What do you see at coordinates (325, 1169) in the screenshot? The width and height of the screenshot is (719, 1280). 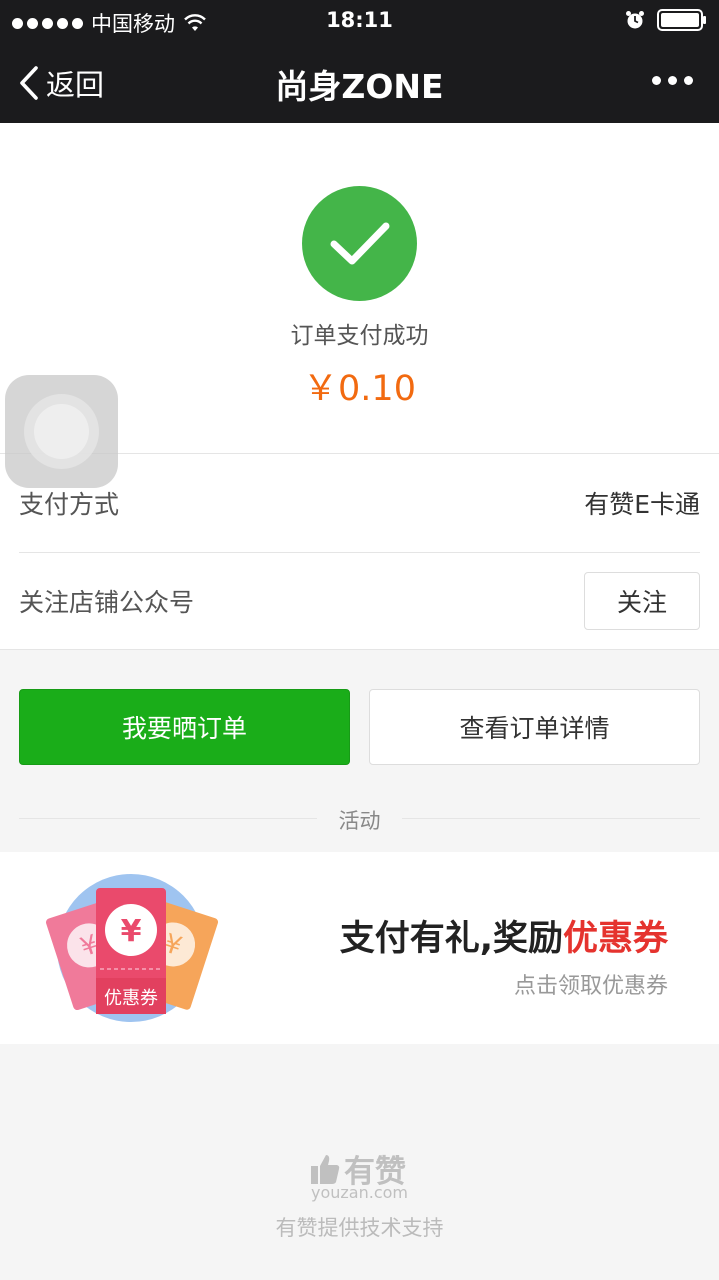 I see `thumbs-up-icon` at bounding box center [325, 1169].